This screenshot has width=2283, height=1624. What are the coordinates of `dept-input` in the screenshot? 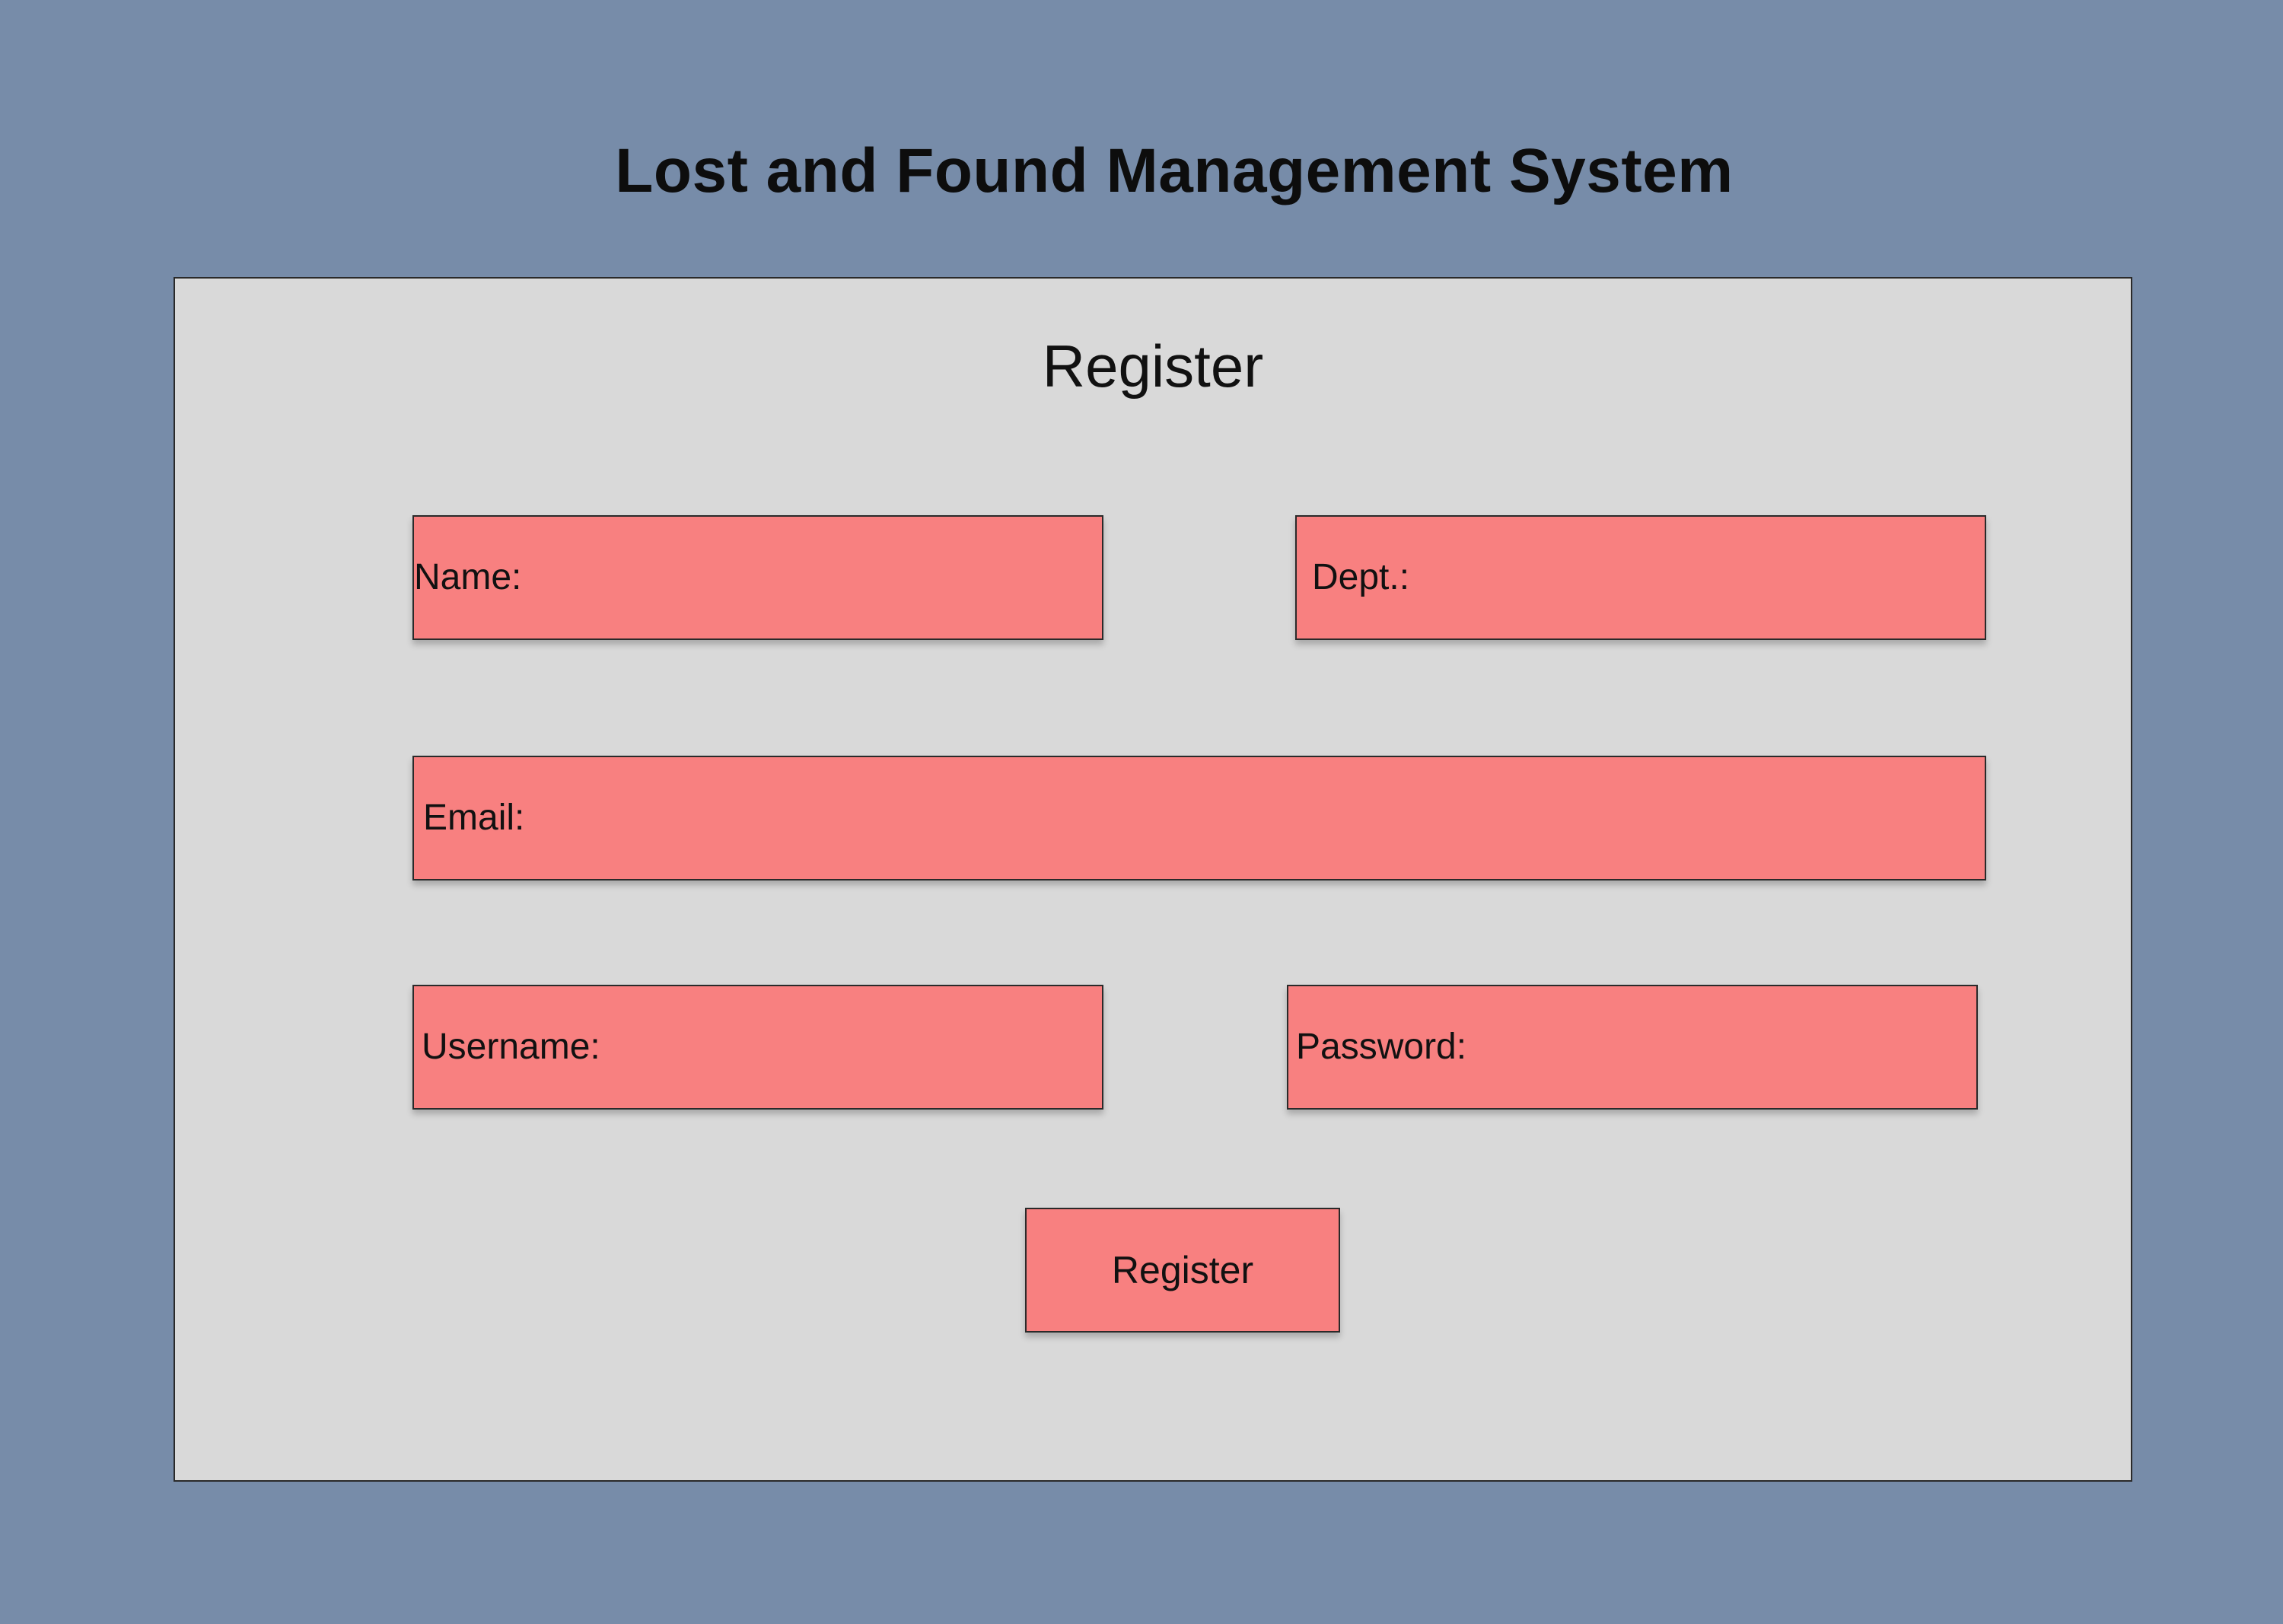 It's located at (1697, 577).